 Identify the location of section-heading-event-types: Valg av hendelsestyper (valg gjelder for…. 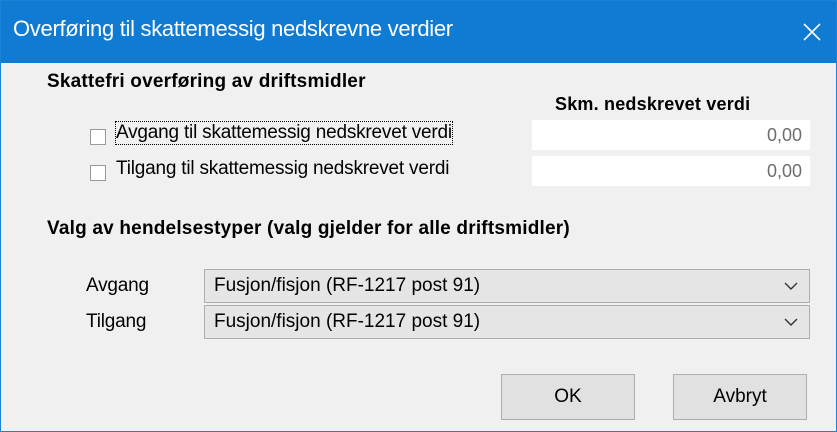
(308, 228).